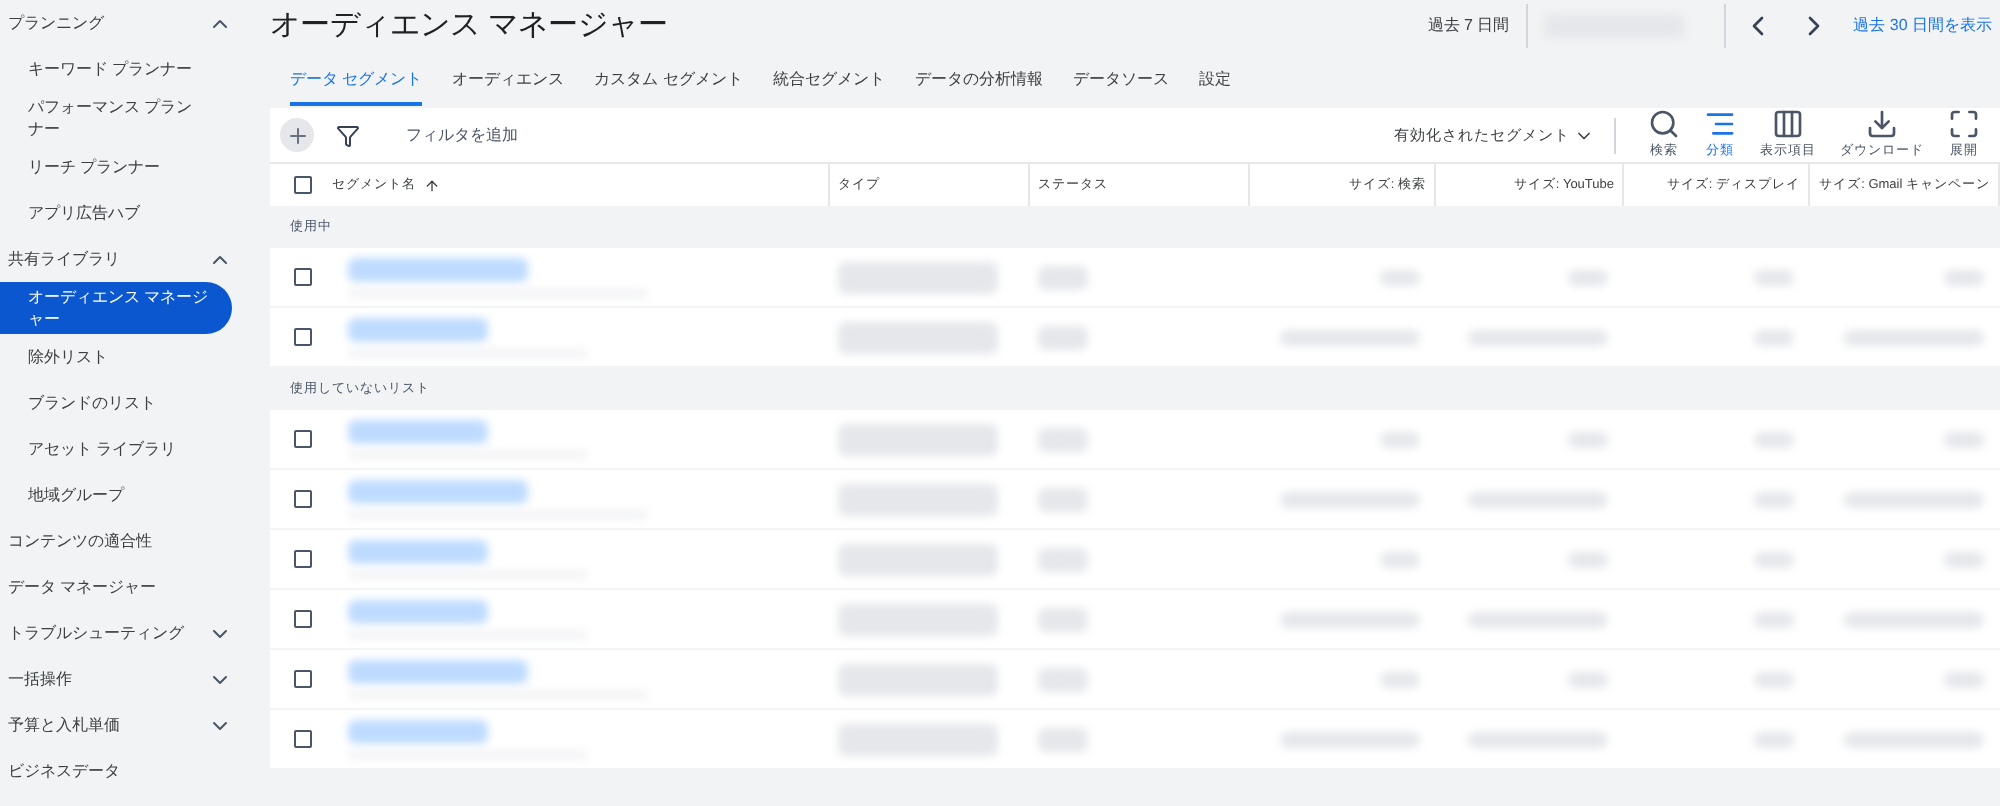 The height and width of the screenshot is (806, 2000). I want to click on search-icon, so click(1664, 124).